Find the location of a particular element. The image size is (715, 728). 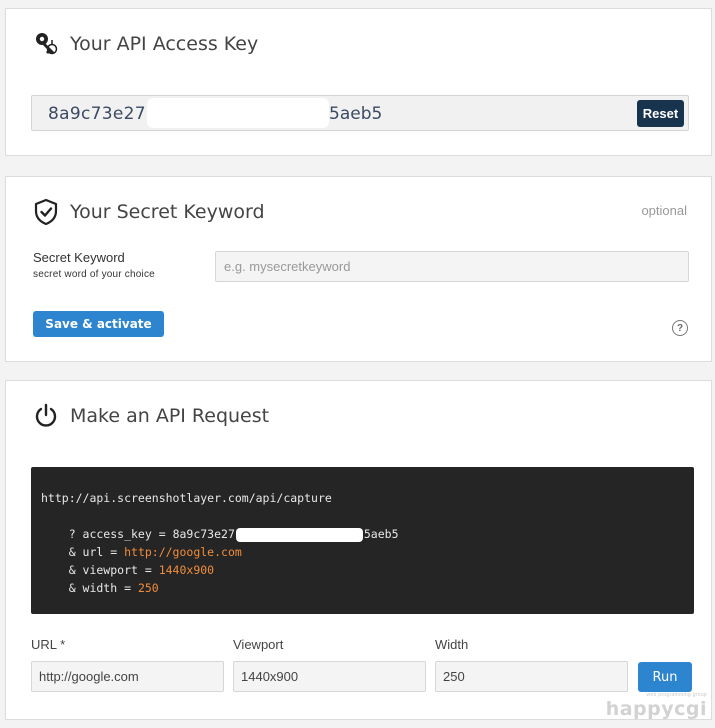

viewport-input is located at coordinates (329, 676).